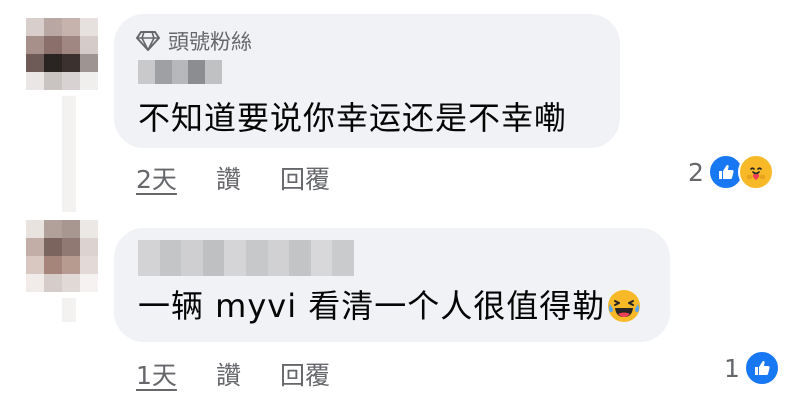 This screenshot has height=400, width=800. I want to click on comment-timestamp: 2天, so click(156, 178).